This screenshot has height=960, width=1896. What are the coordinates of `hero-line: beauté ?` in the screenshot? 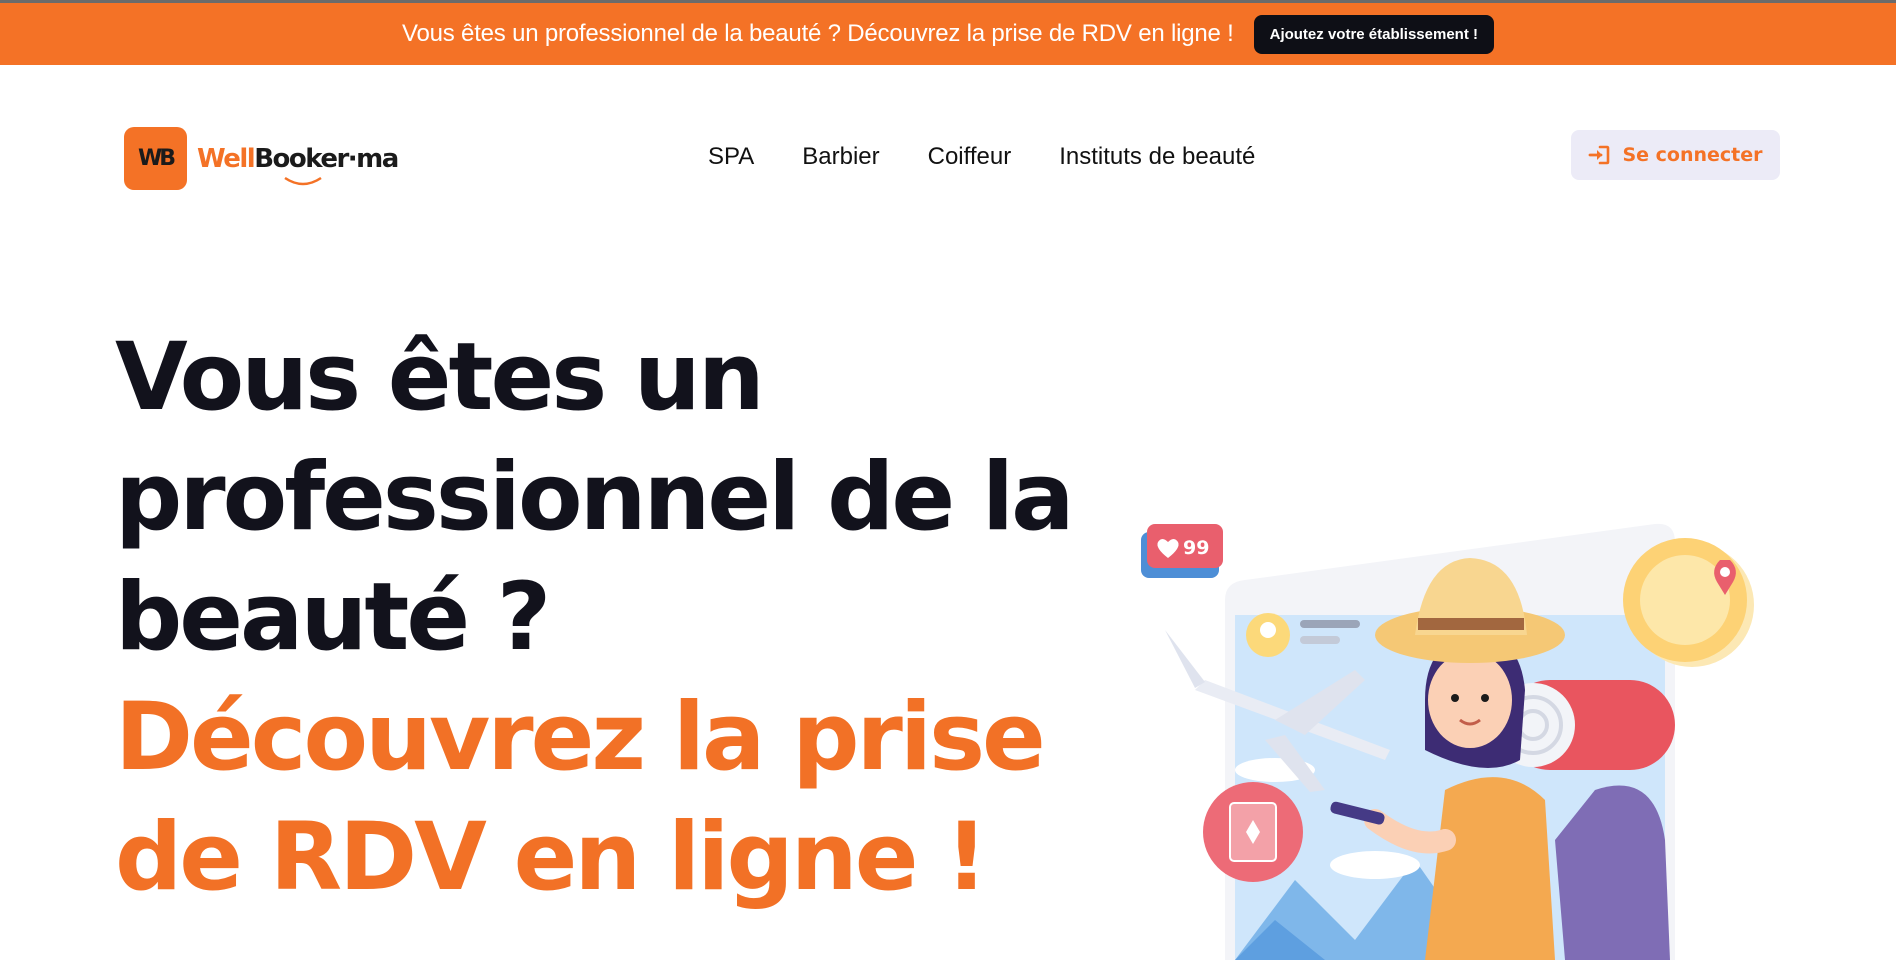 It's located at (333, 617).